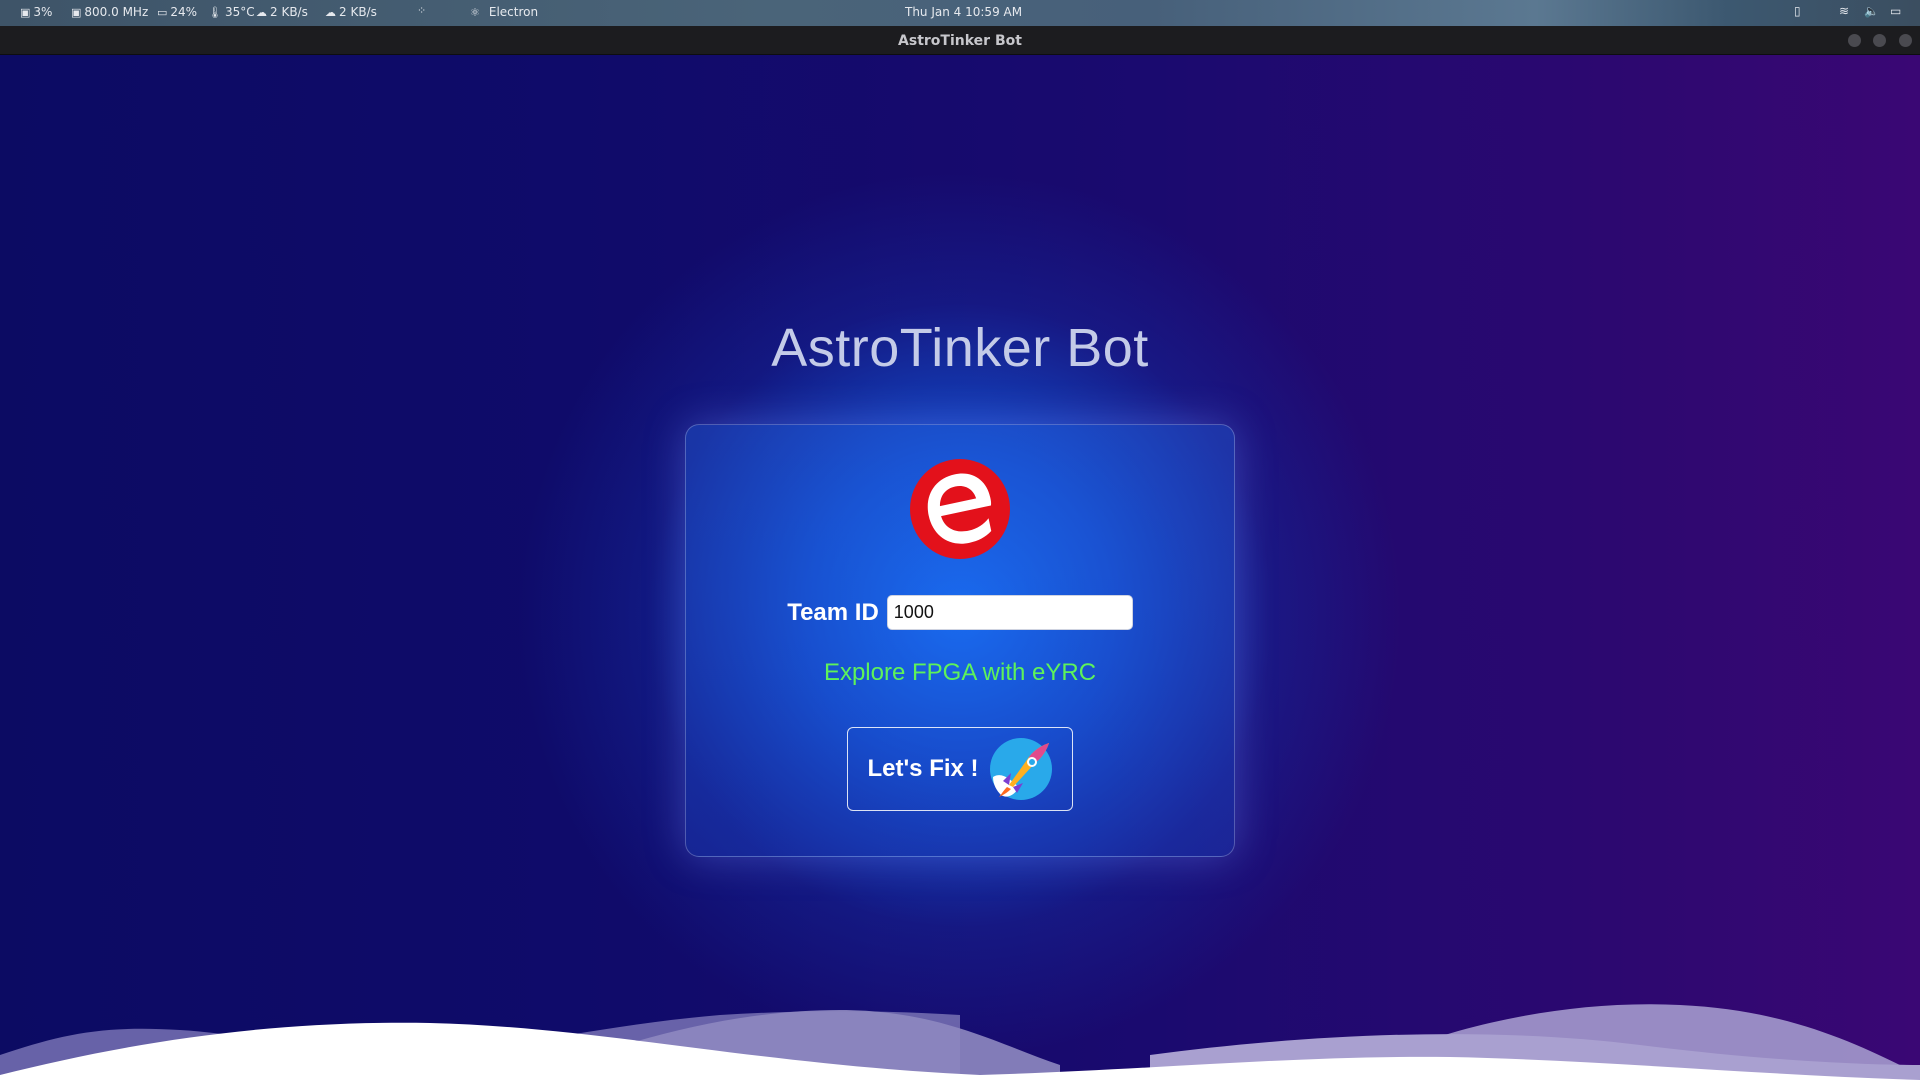 Image resolution: width=1920 pixels, height=1080 pixels. Describe the element at coordinates (963, 12) in the screenshot. I see `clock: Thu Jan 4 10:59 AM` at that location.